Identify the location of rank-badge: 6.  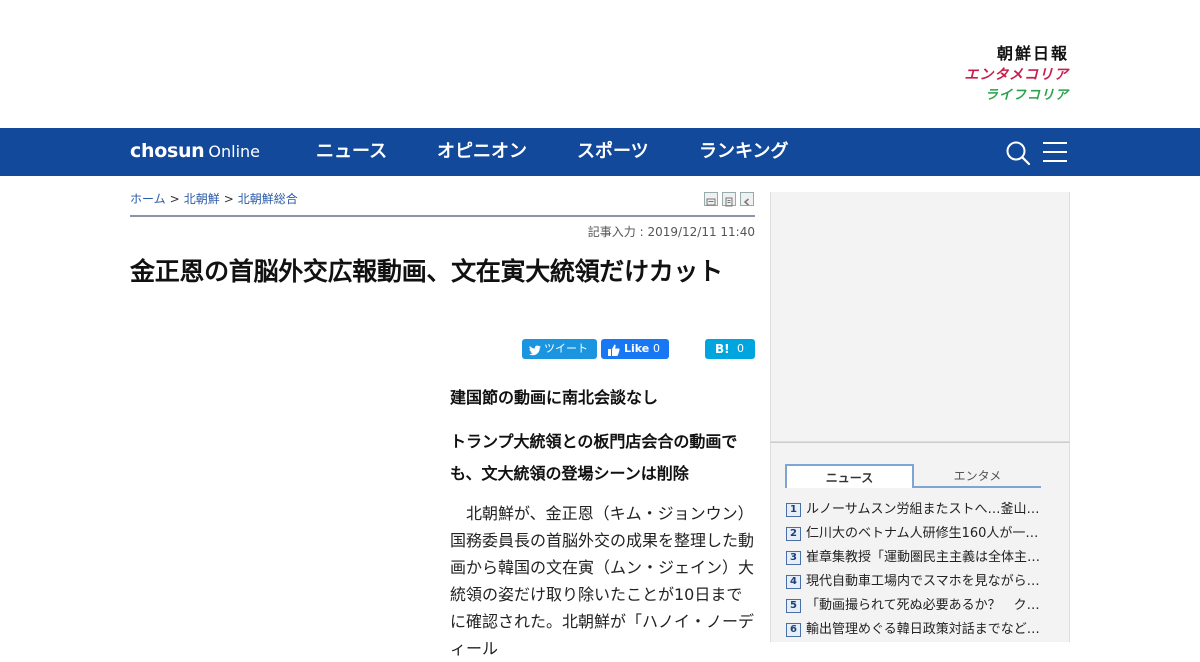
(793, 630).